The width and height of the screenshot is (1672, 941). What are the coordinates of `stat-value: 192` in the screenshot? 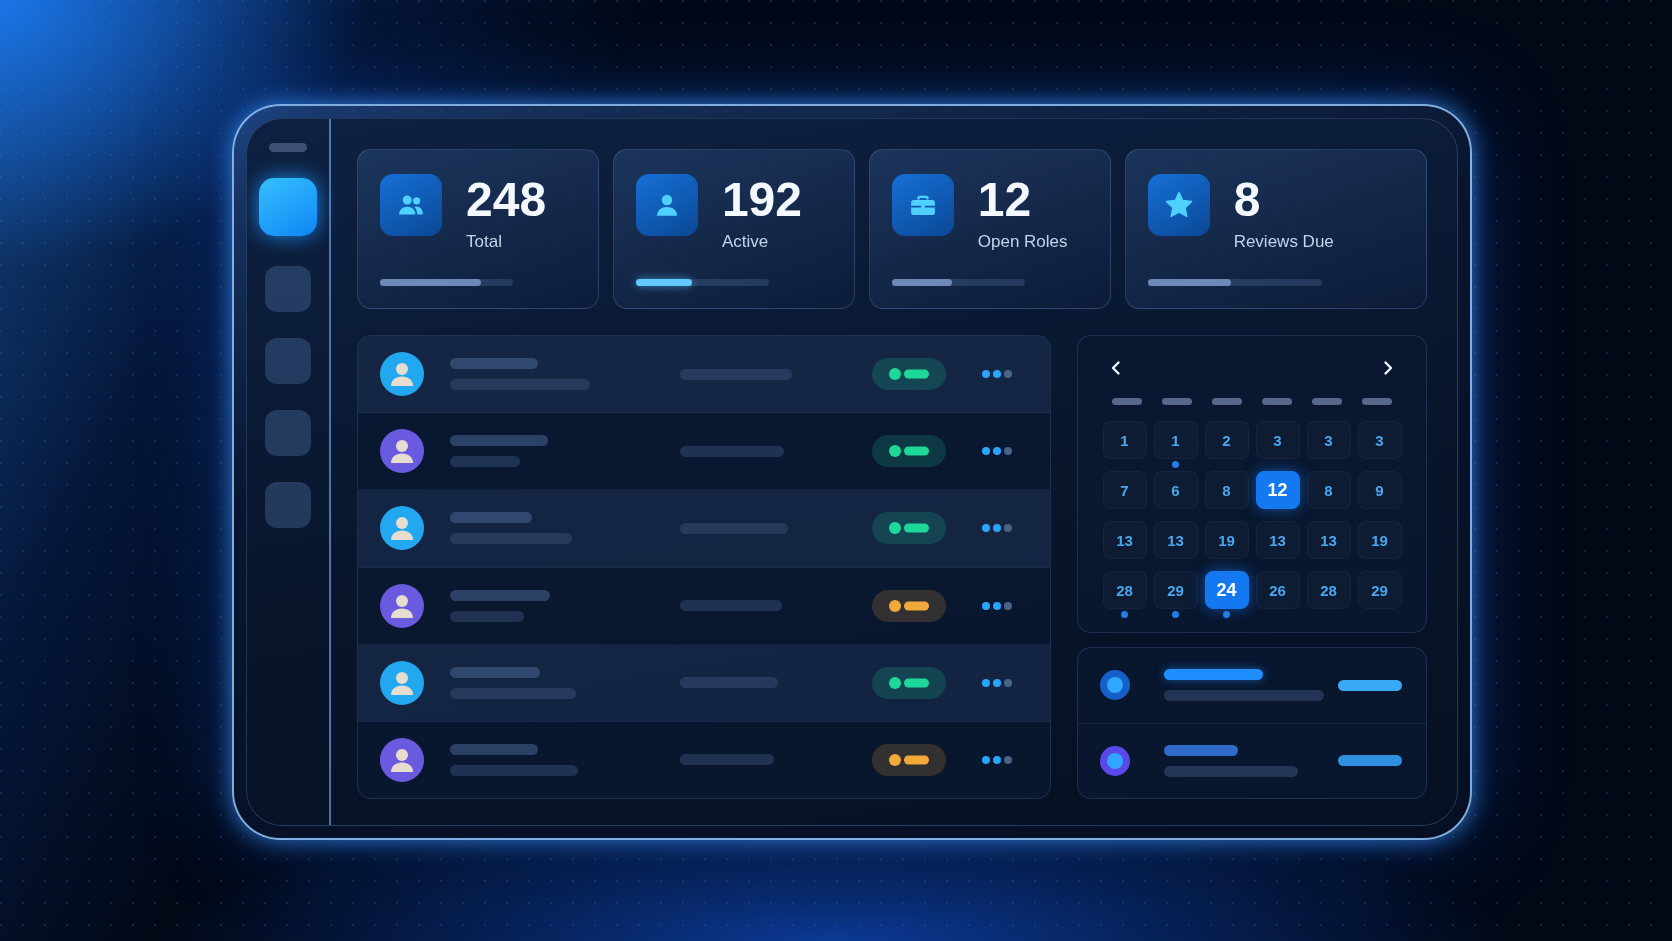 It's located at (761, 200).